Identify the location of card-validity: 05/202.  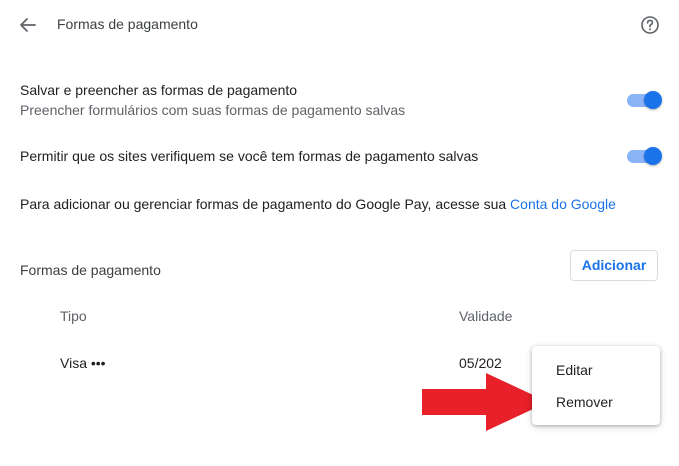
(480, 363).